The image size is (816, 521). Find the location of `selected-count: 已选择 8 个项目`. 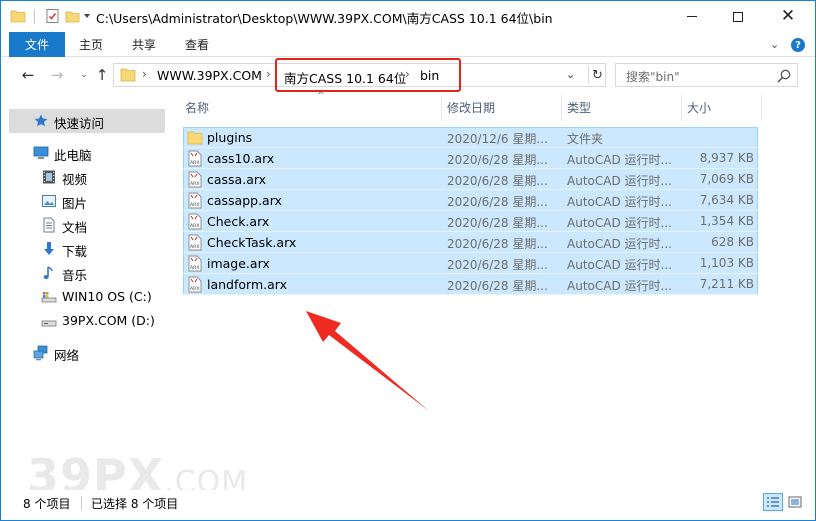

selected-count: 已选择 8 个项目 is located at coordinates (135, 504).